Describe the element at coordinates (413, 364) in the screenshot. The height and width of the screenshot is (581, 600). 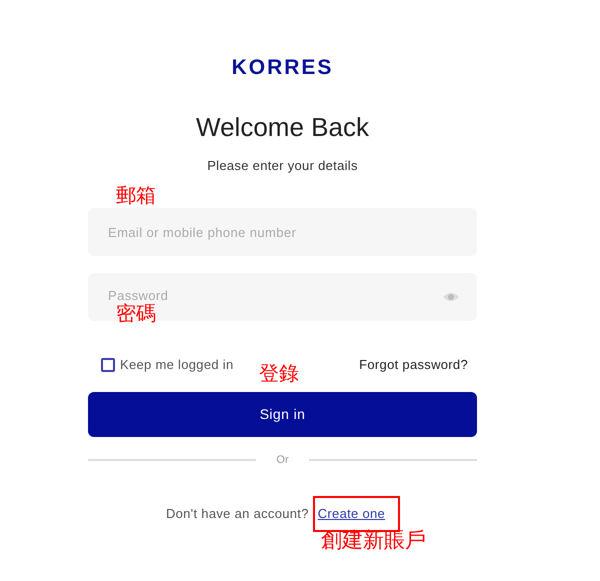
I see `forgot-password-link: Forgot password?` at that location.